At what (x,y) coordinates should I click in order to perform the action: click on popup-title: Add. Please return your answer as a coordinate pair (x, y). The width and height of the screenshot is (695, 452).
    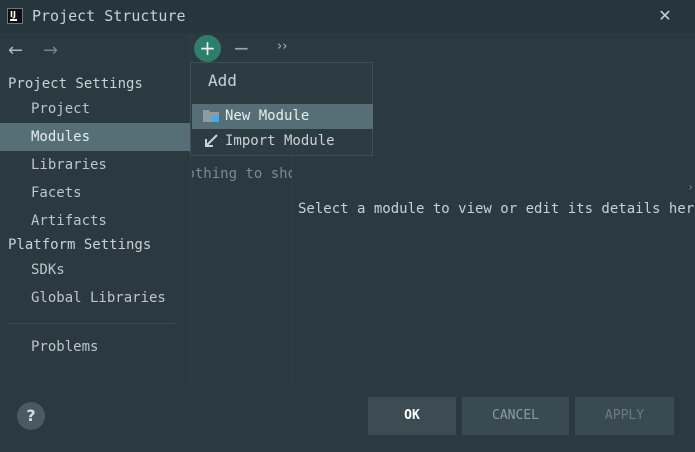
    Looking at the image, I should click on (222, 80).